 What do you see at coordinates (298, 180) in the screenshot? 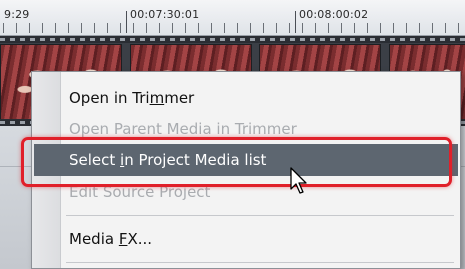
I see `mouse-pointer-icon` at bounding box center [298, 180].